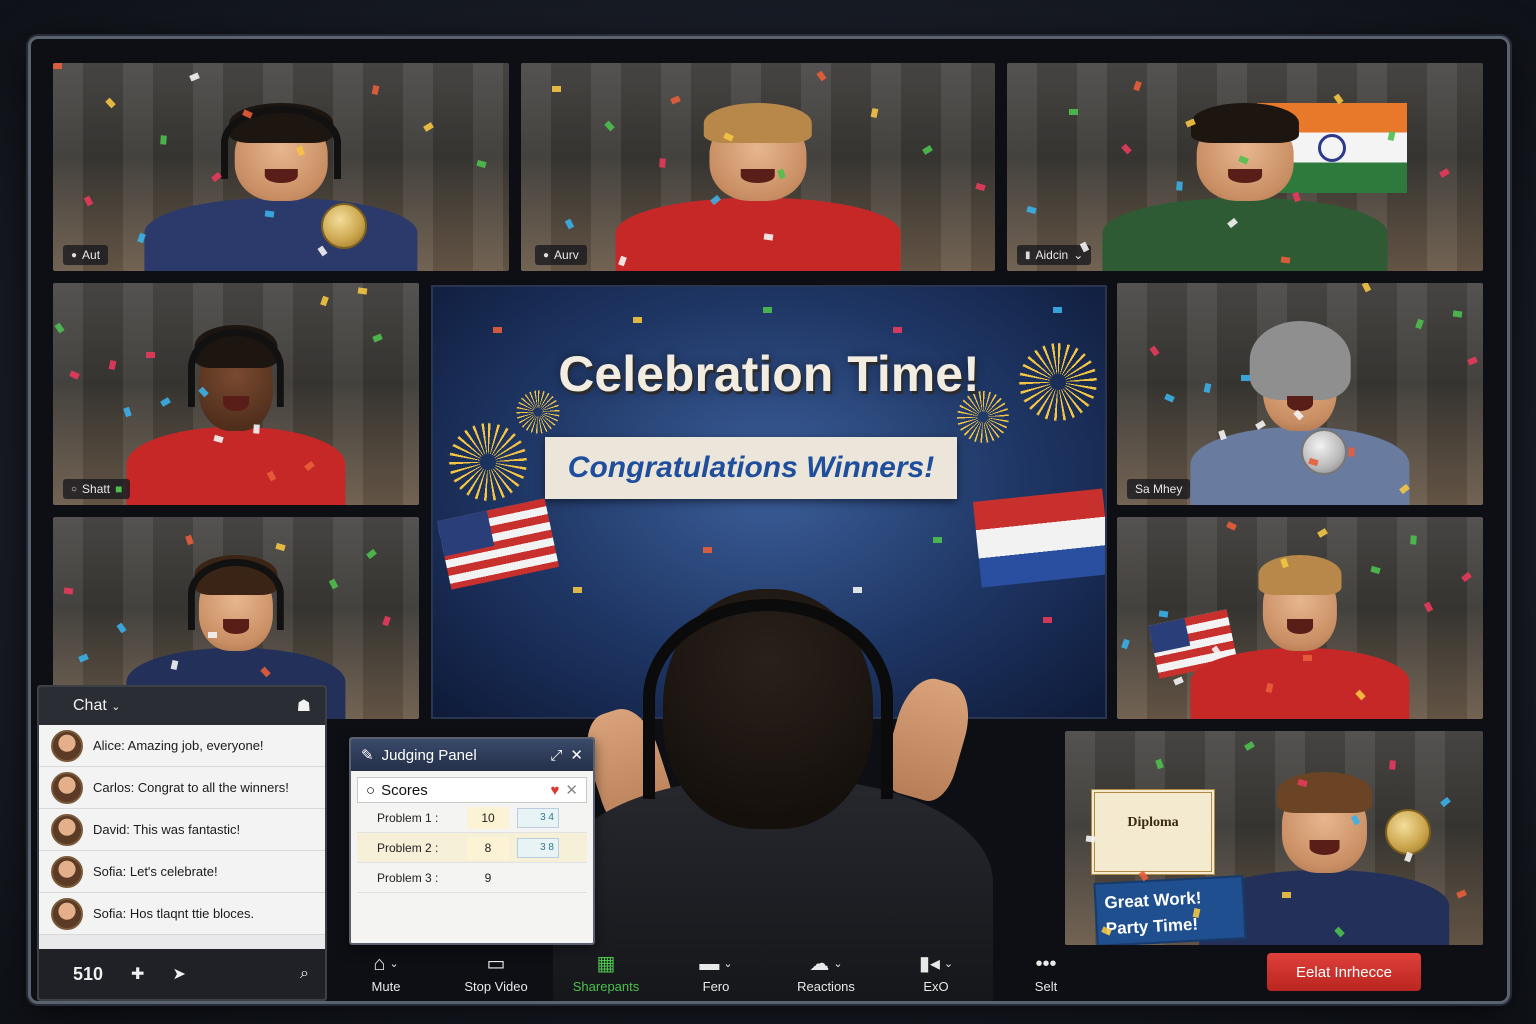  Describe the element at coordinates (304, 974) in the screenshot. I see `search-icon: ⌕` at that location.